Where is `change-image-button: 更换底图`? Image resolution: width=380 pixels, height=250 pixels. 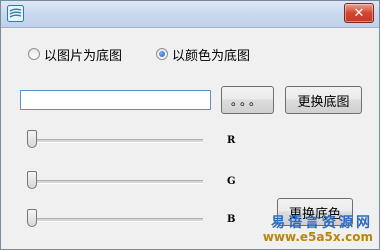 change-image-button: 更换底图 is located at coordinates (323, 100).